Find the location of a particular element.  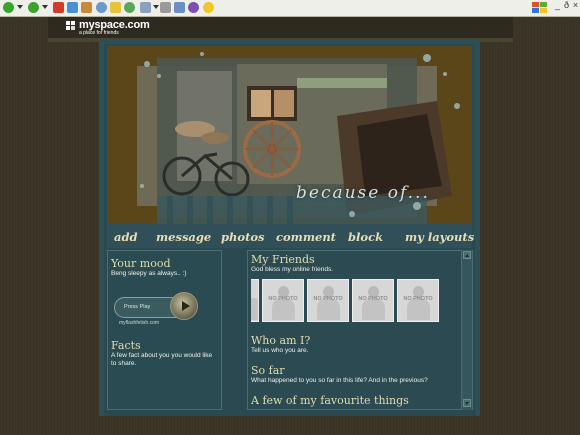

search-icon is located at coordinates (101, 7).